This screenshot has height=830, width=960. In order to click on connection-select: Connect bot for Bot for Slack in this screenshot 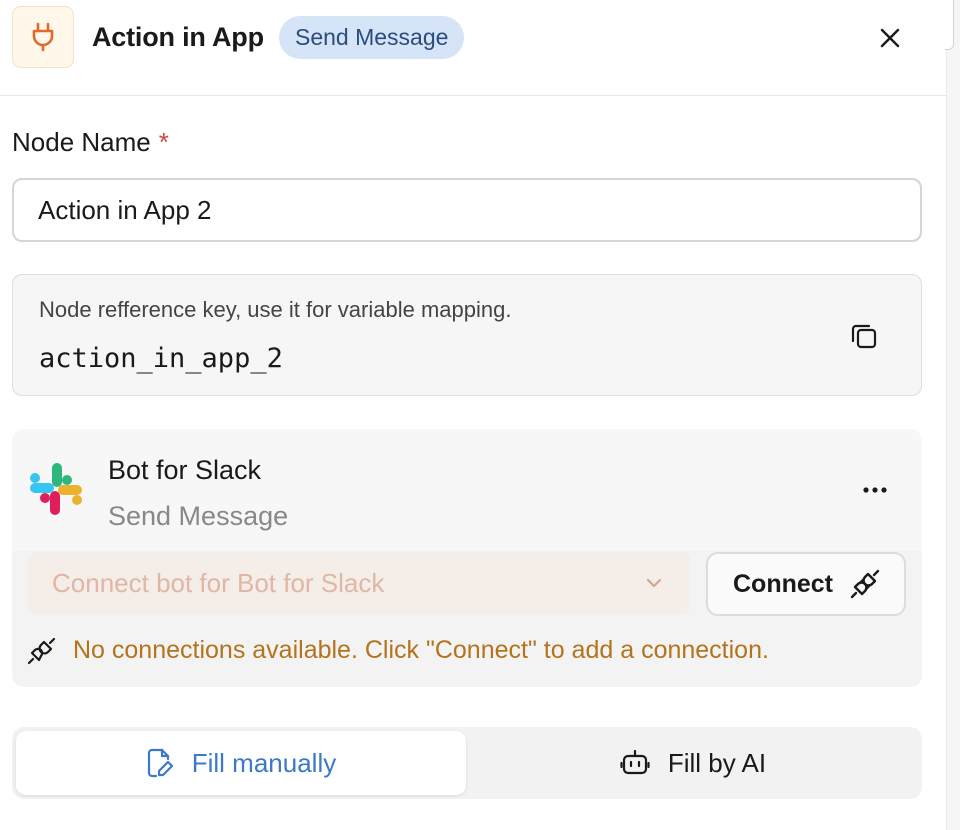, I will do `click(359, 583)`.